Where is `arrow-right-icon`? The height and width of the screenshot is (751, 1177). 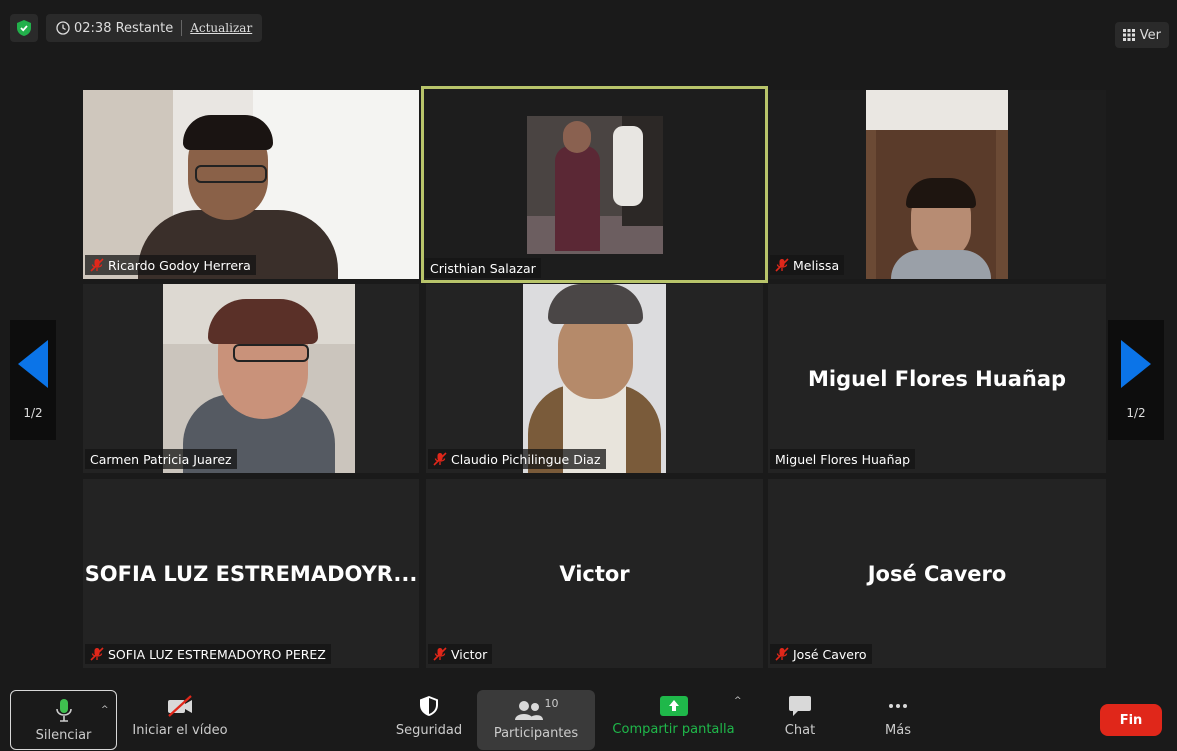 arrow-right-icon is located at coordinates (1136, 364).